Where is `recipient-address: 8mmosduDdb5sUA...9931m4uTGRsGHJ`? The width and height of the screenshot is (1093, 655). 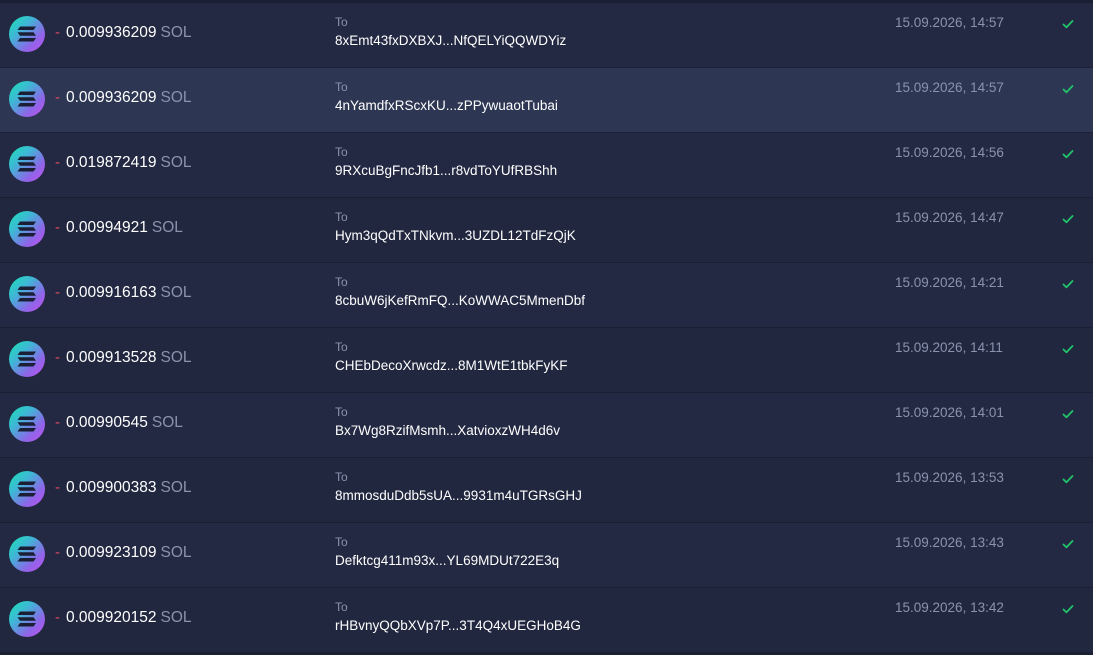 recipient-address: 8mmosduDdb5sUA...9931m4uTGRsGHJ is located at coordinates (458, 495).